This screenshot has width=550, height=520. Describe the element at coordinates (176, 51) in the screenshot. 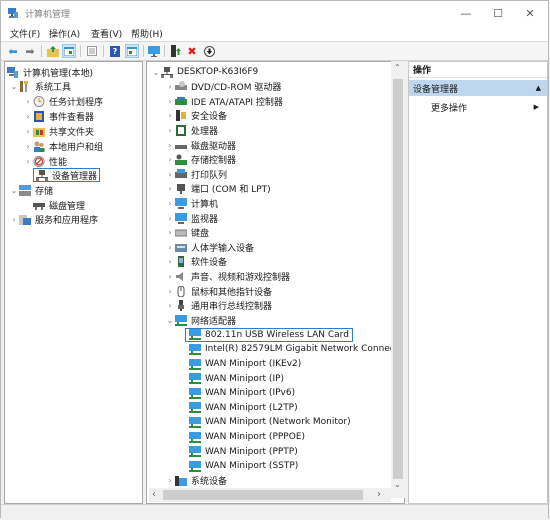

I see `update-driver-button` at that location.